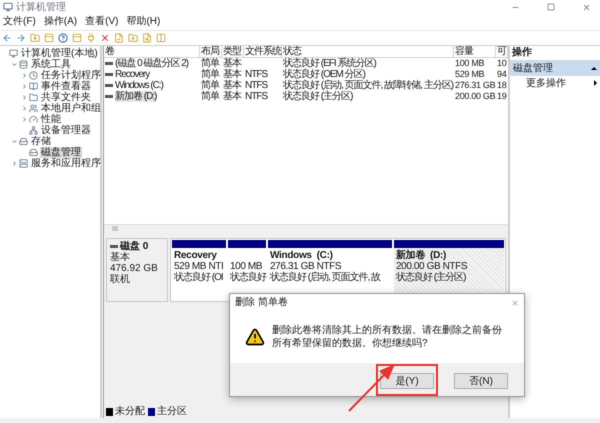 This screenshot has width=600, height=423. I want to click on table-cell: 新加卷 (D:), so click(135, 96).